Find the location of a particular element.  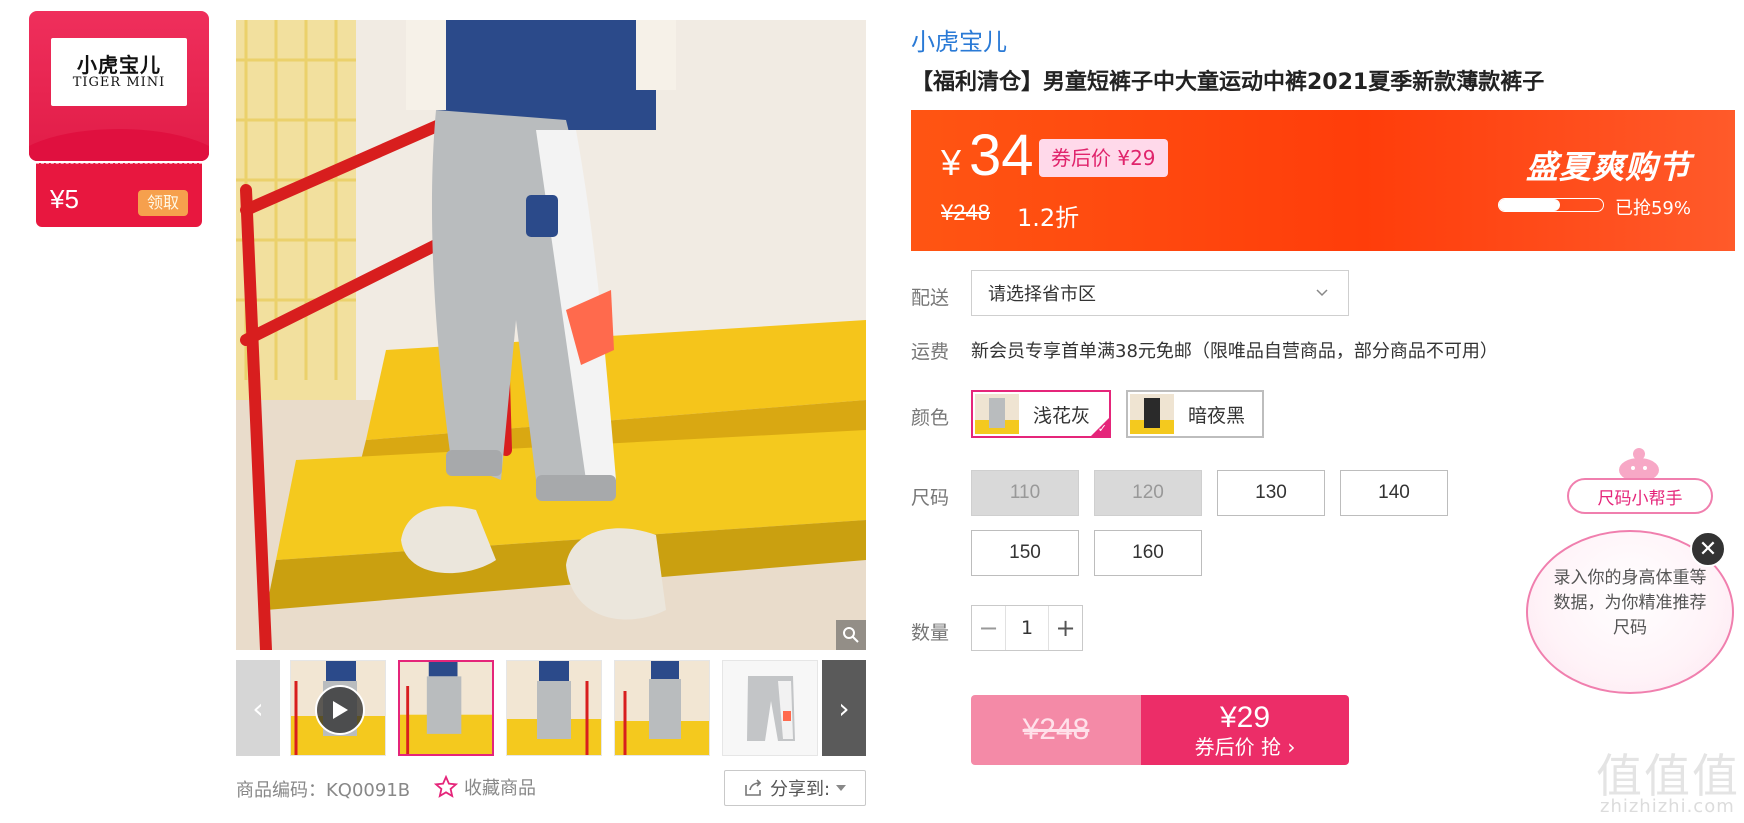

coupon-header: 小虎宝儿 TIGER MINI is located at coordinates (119, 86).